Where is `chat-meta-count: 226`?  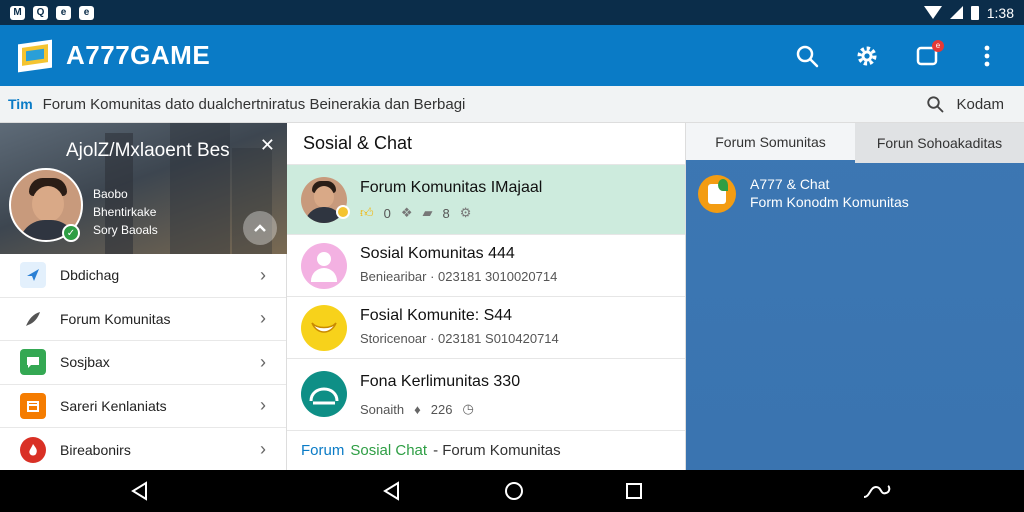
chat-meta-count: 226 is located at coordinates (441, 409).